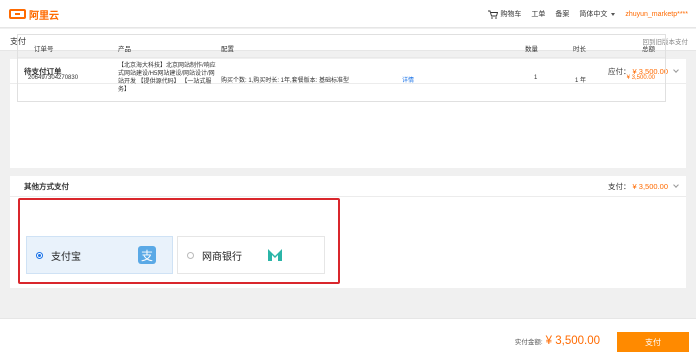 The image size is (696, 361). What do you see at coordinates (648, 49) in the screenshot?
I see `col-total: 总额` at bounding box center [648, 49].